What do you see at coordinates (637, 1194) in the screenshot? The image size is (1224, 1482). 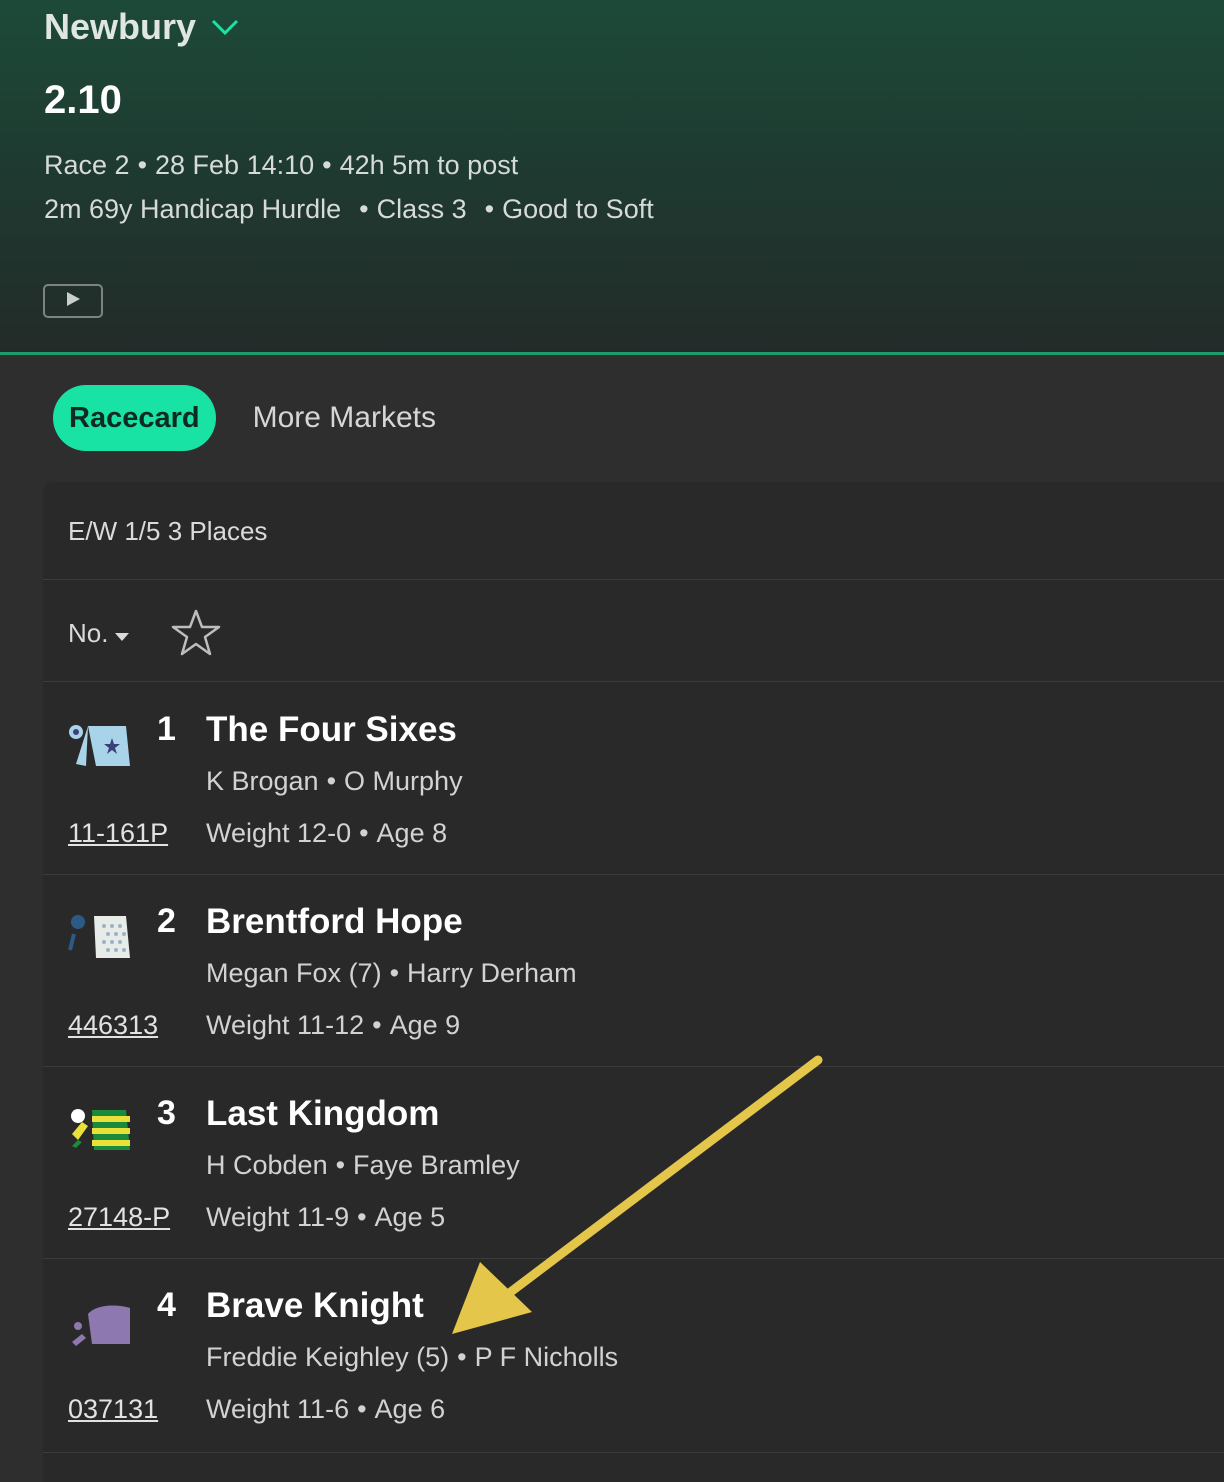 I see `annotation-arrow-icon` at bounding box center [637, 1194].